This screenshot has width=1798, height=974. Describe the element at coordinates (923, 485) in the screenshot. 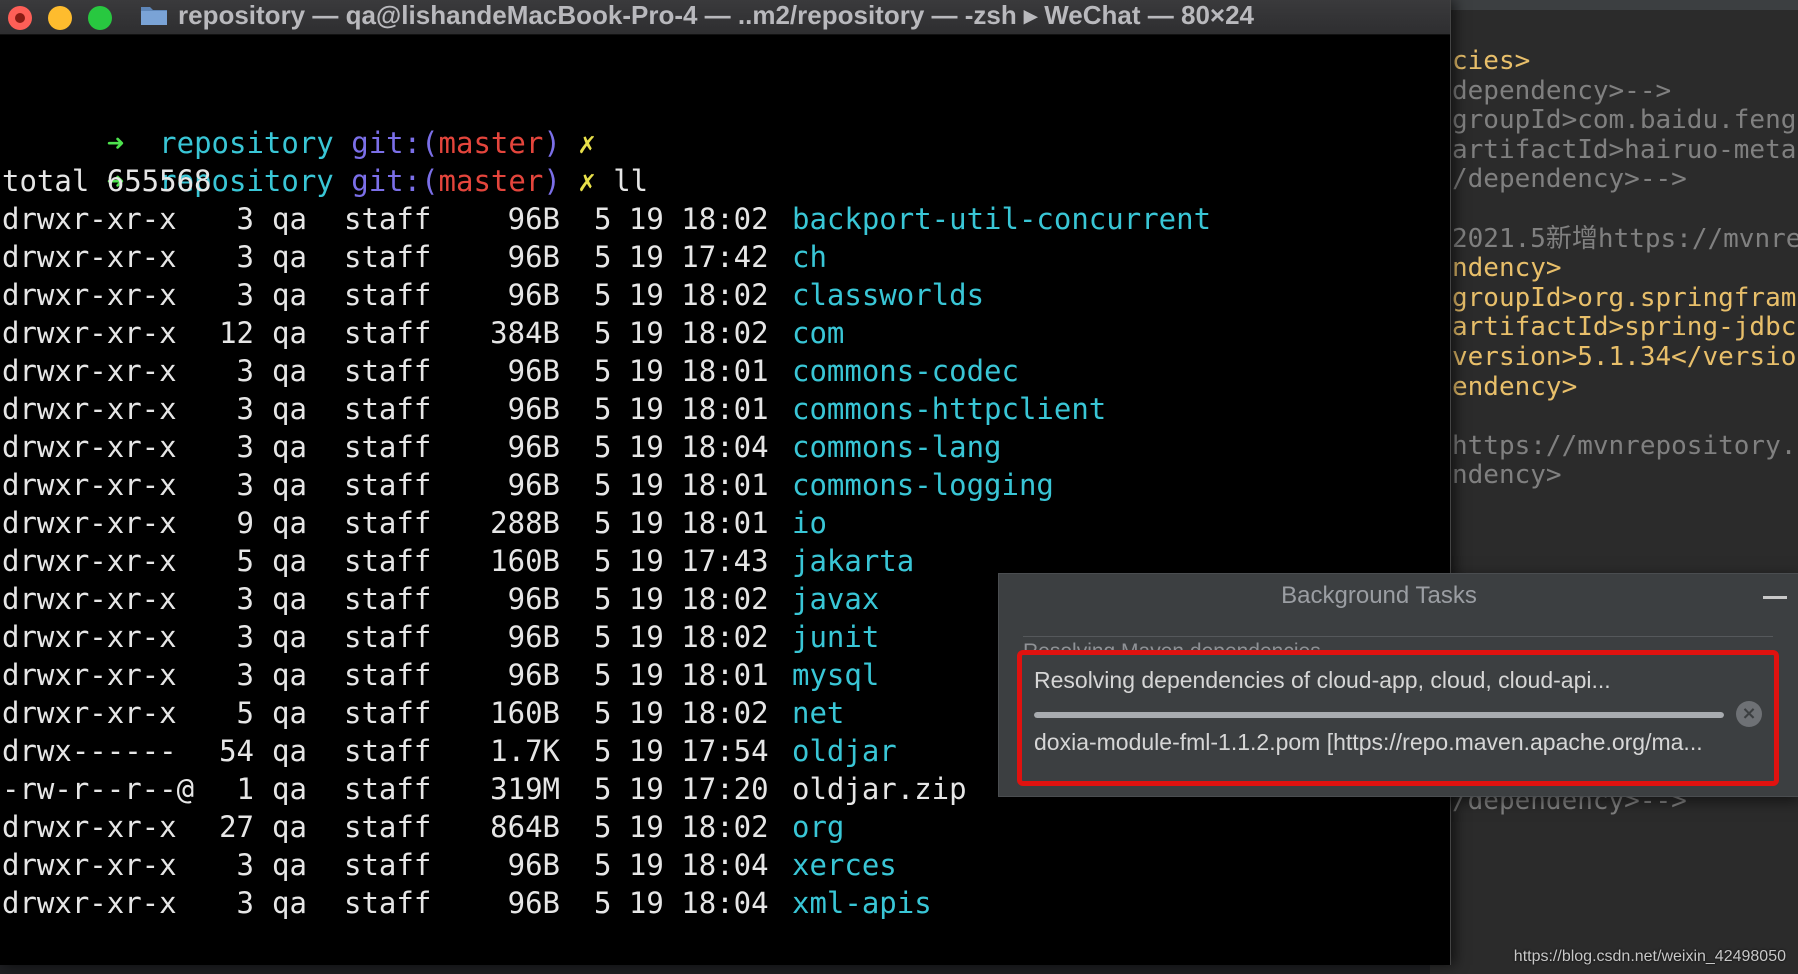

I see `entry-name: commons-logging` at that location.